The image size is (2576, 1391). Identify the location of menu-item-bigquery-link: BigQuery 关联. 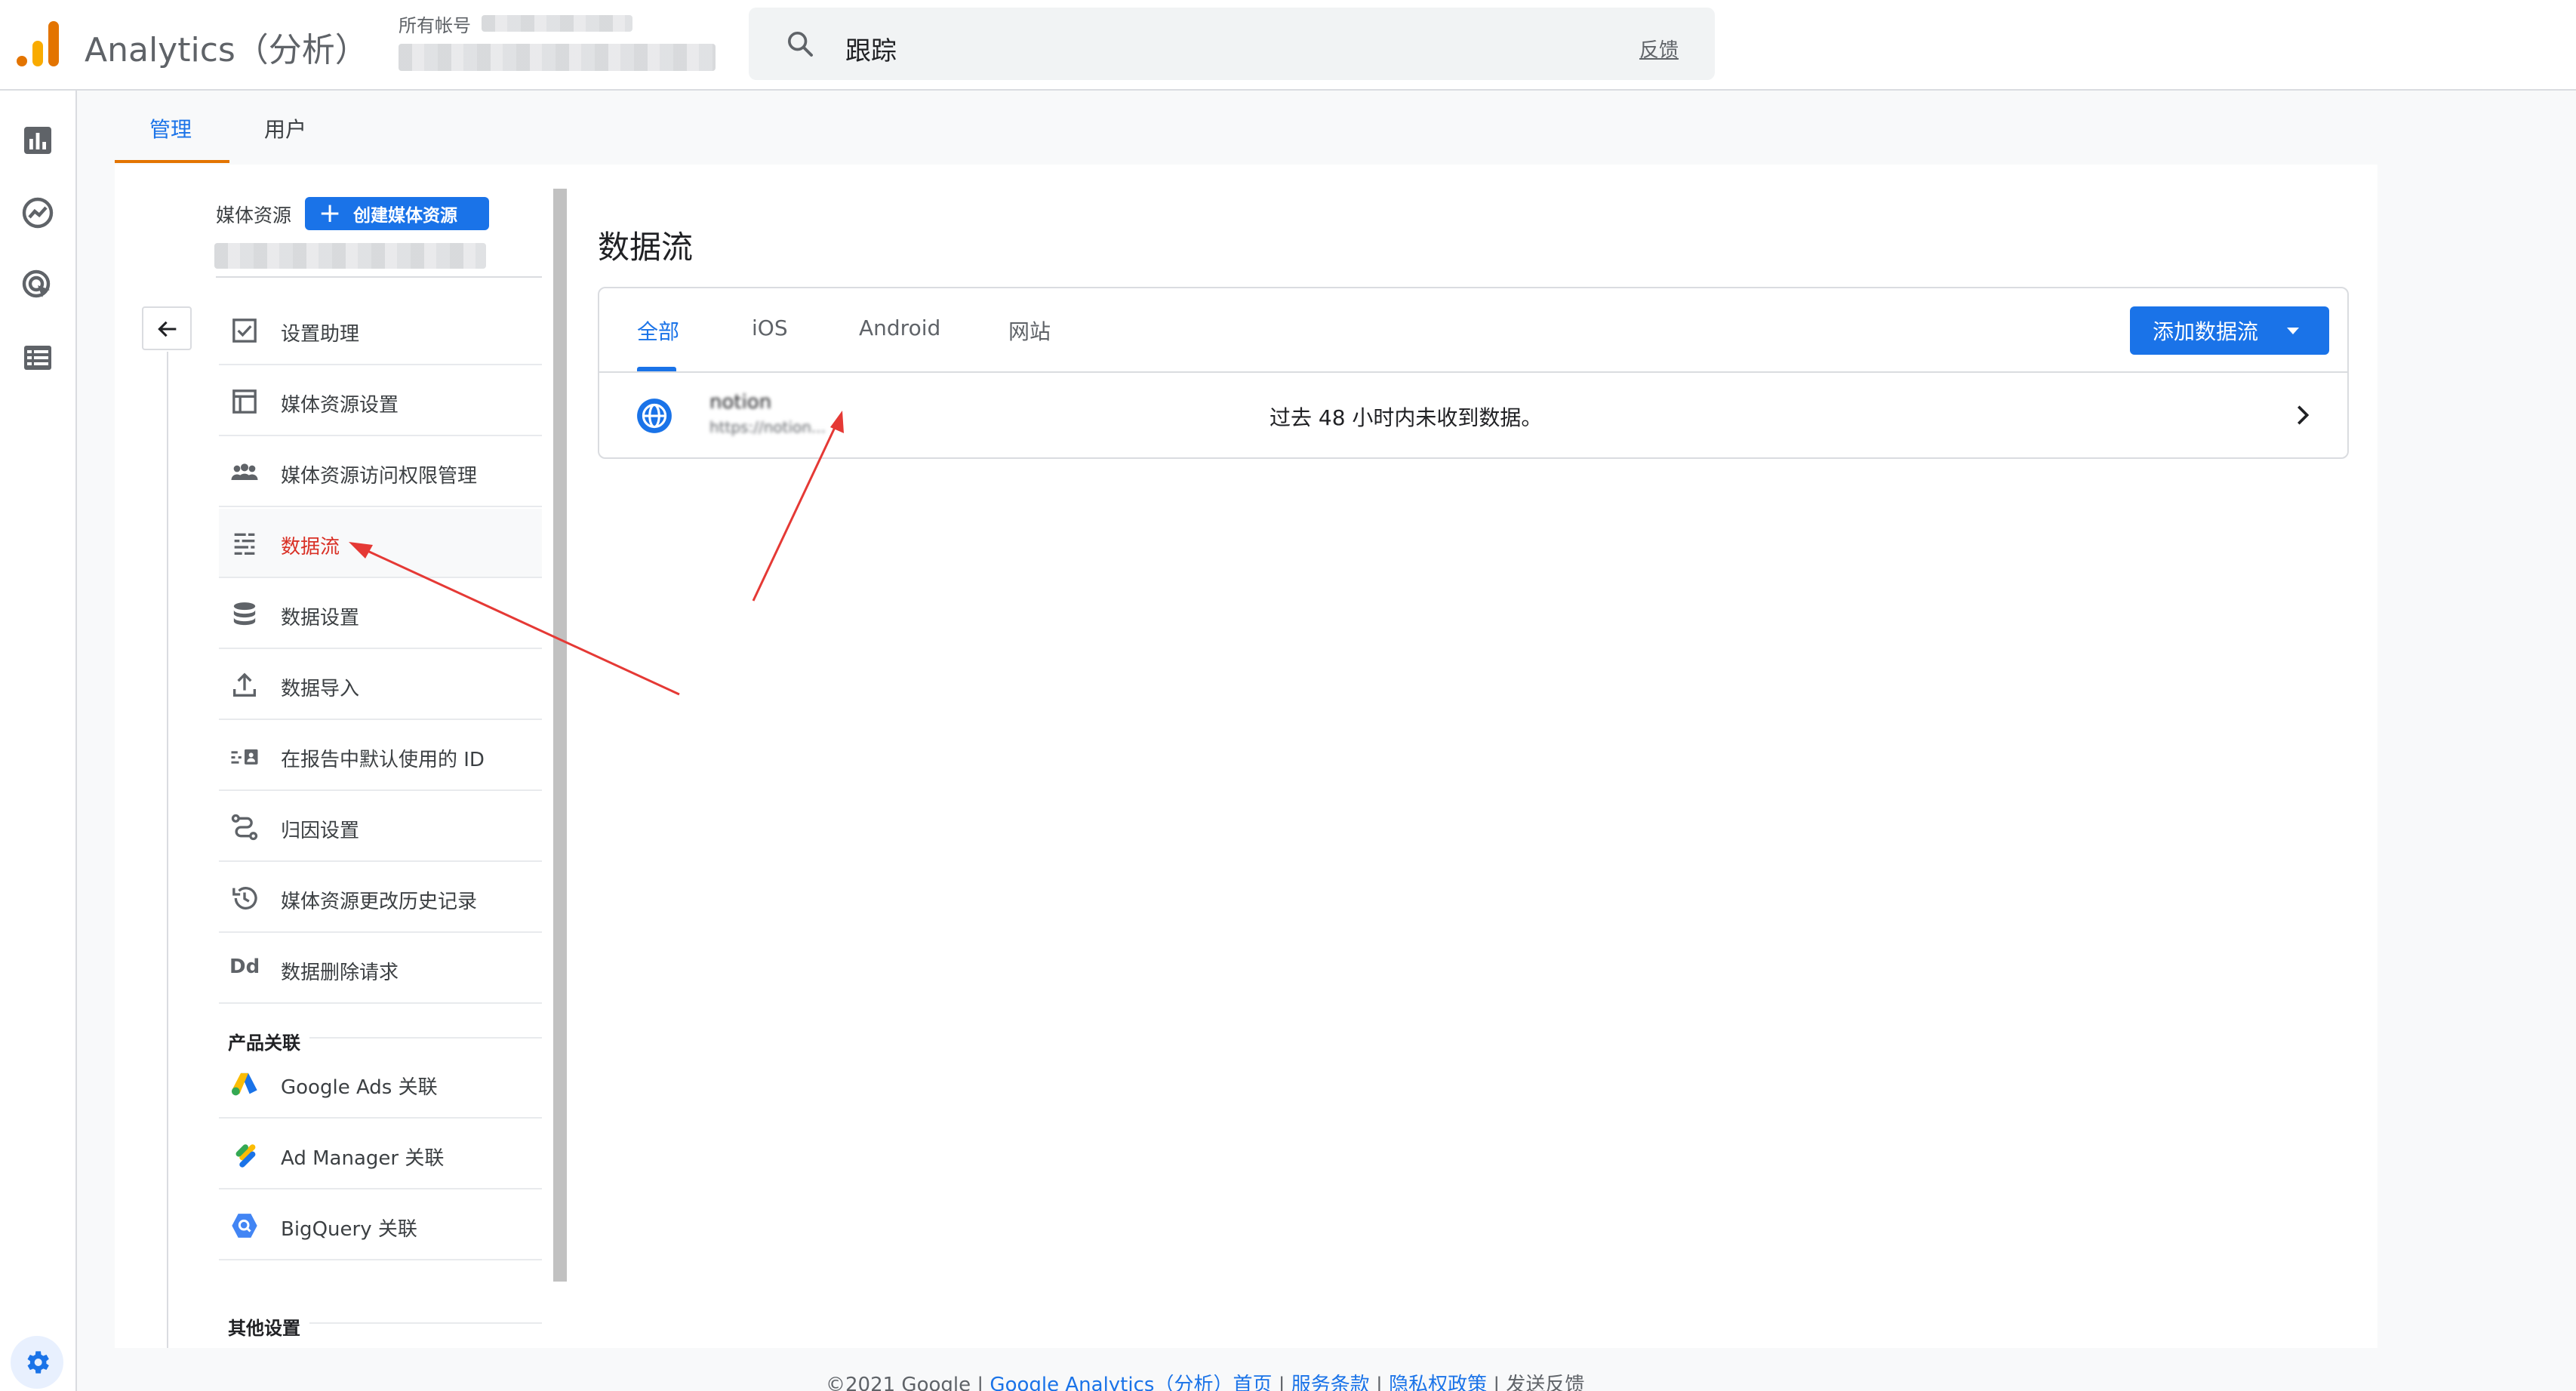
(380, 1225).